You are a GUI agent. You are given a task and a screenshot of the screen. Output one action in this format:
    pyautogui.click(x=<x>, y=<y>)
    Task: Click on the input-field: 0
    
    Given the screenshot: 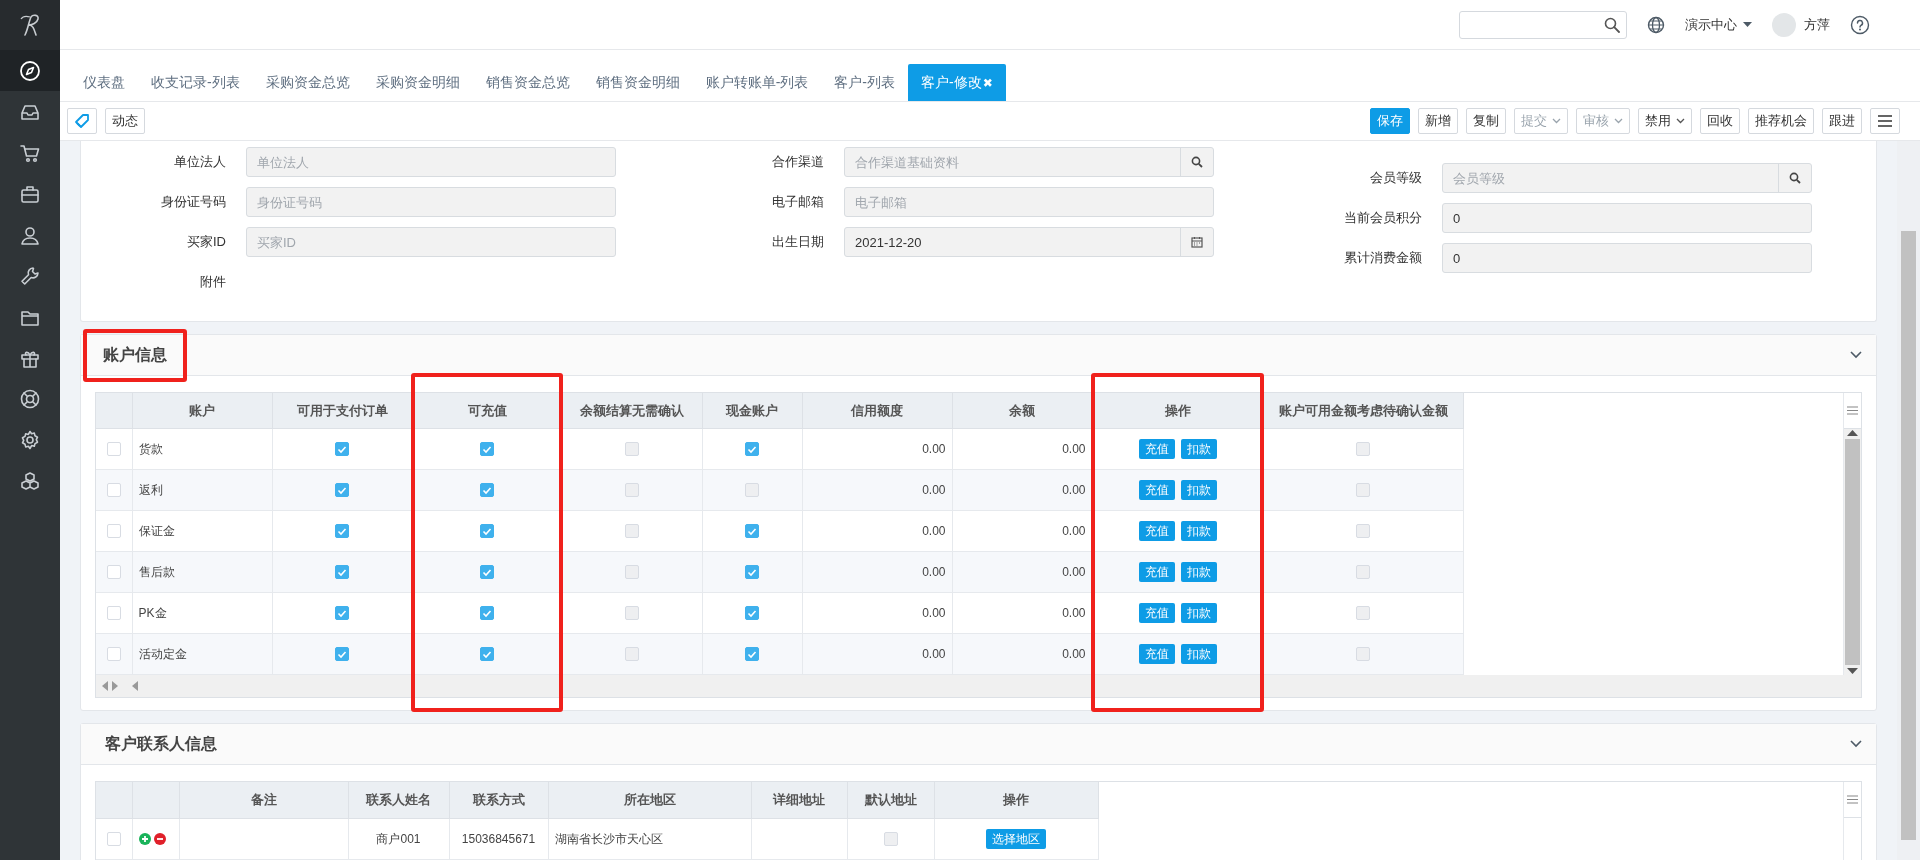 What is the action you would take?
    pyautogui.click(x=1627, y=258)
    